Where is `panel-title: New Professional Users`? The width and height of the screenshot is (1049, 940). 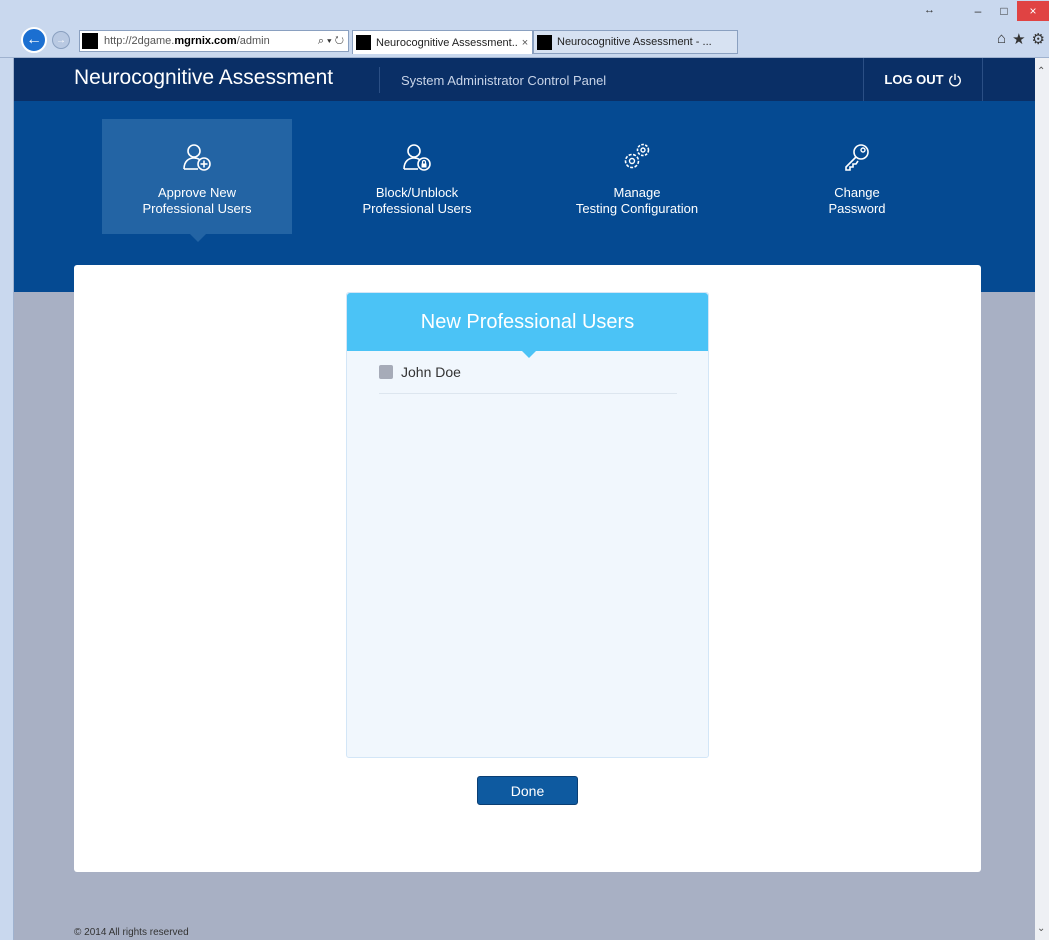 panel-title: New Professional Users is located at coordinates (527, 325).